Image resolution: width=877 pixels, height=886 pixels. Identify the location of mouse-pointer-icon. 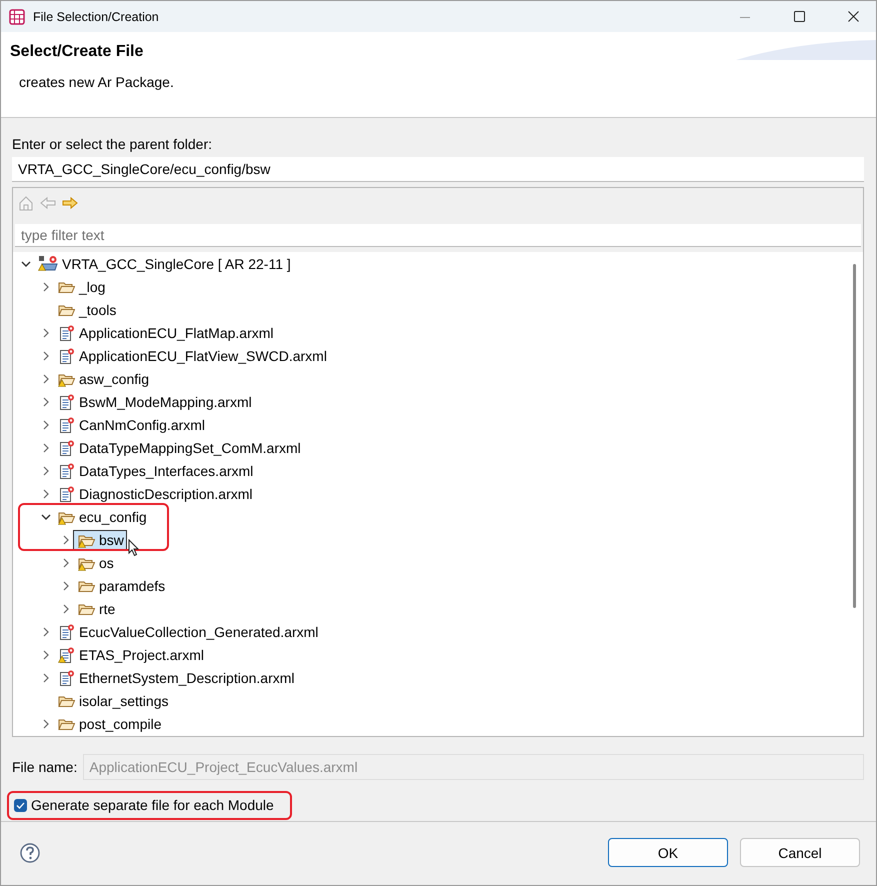
(134, 548).